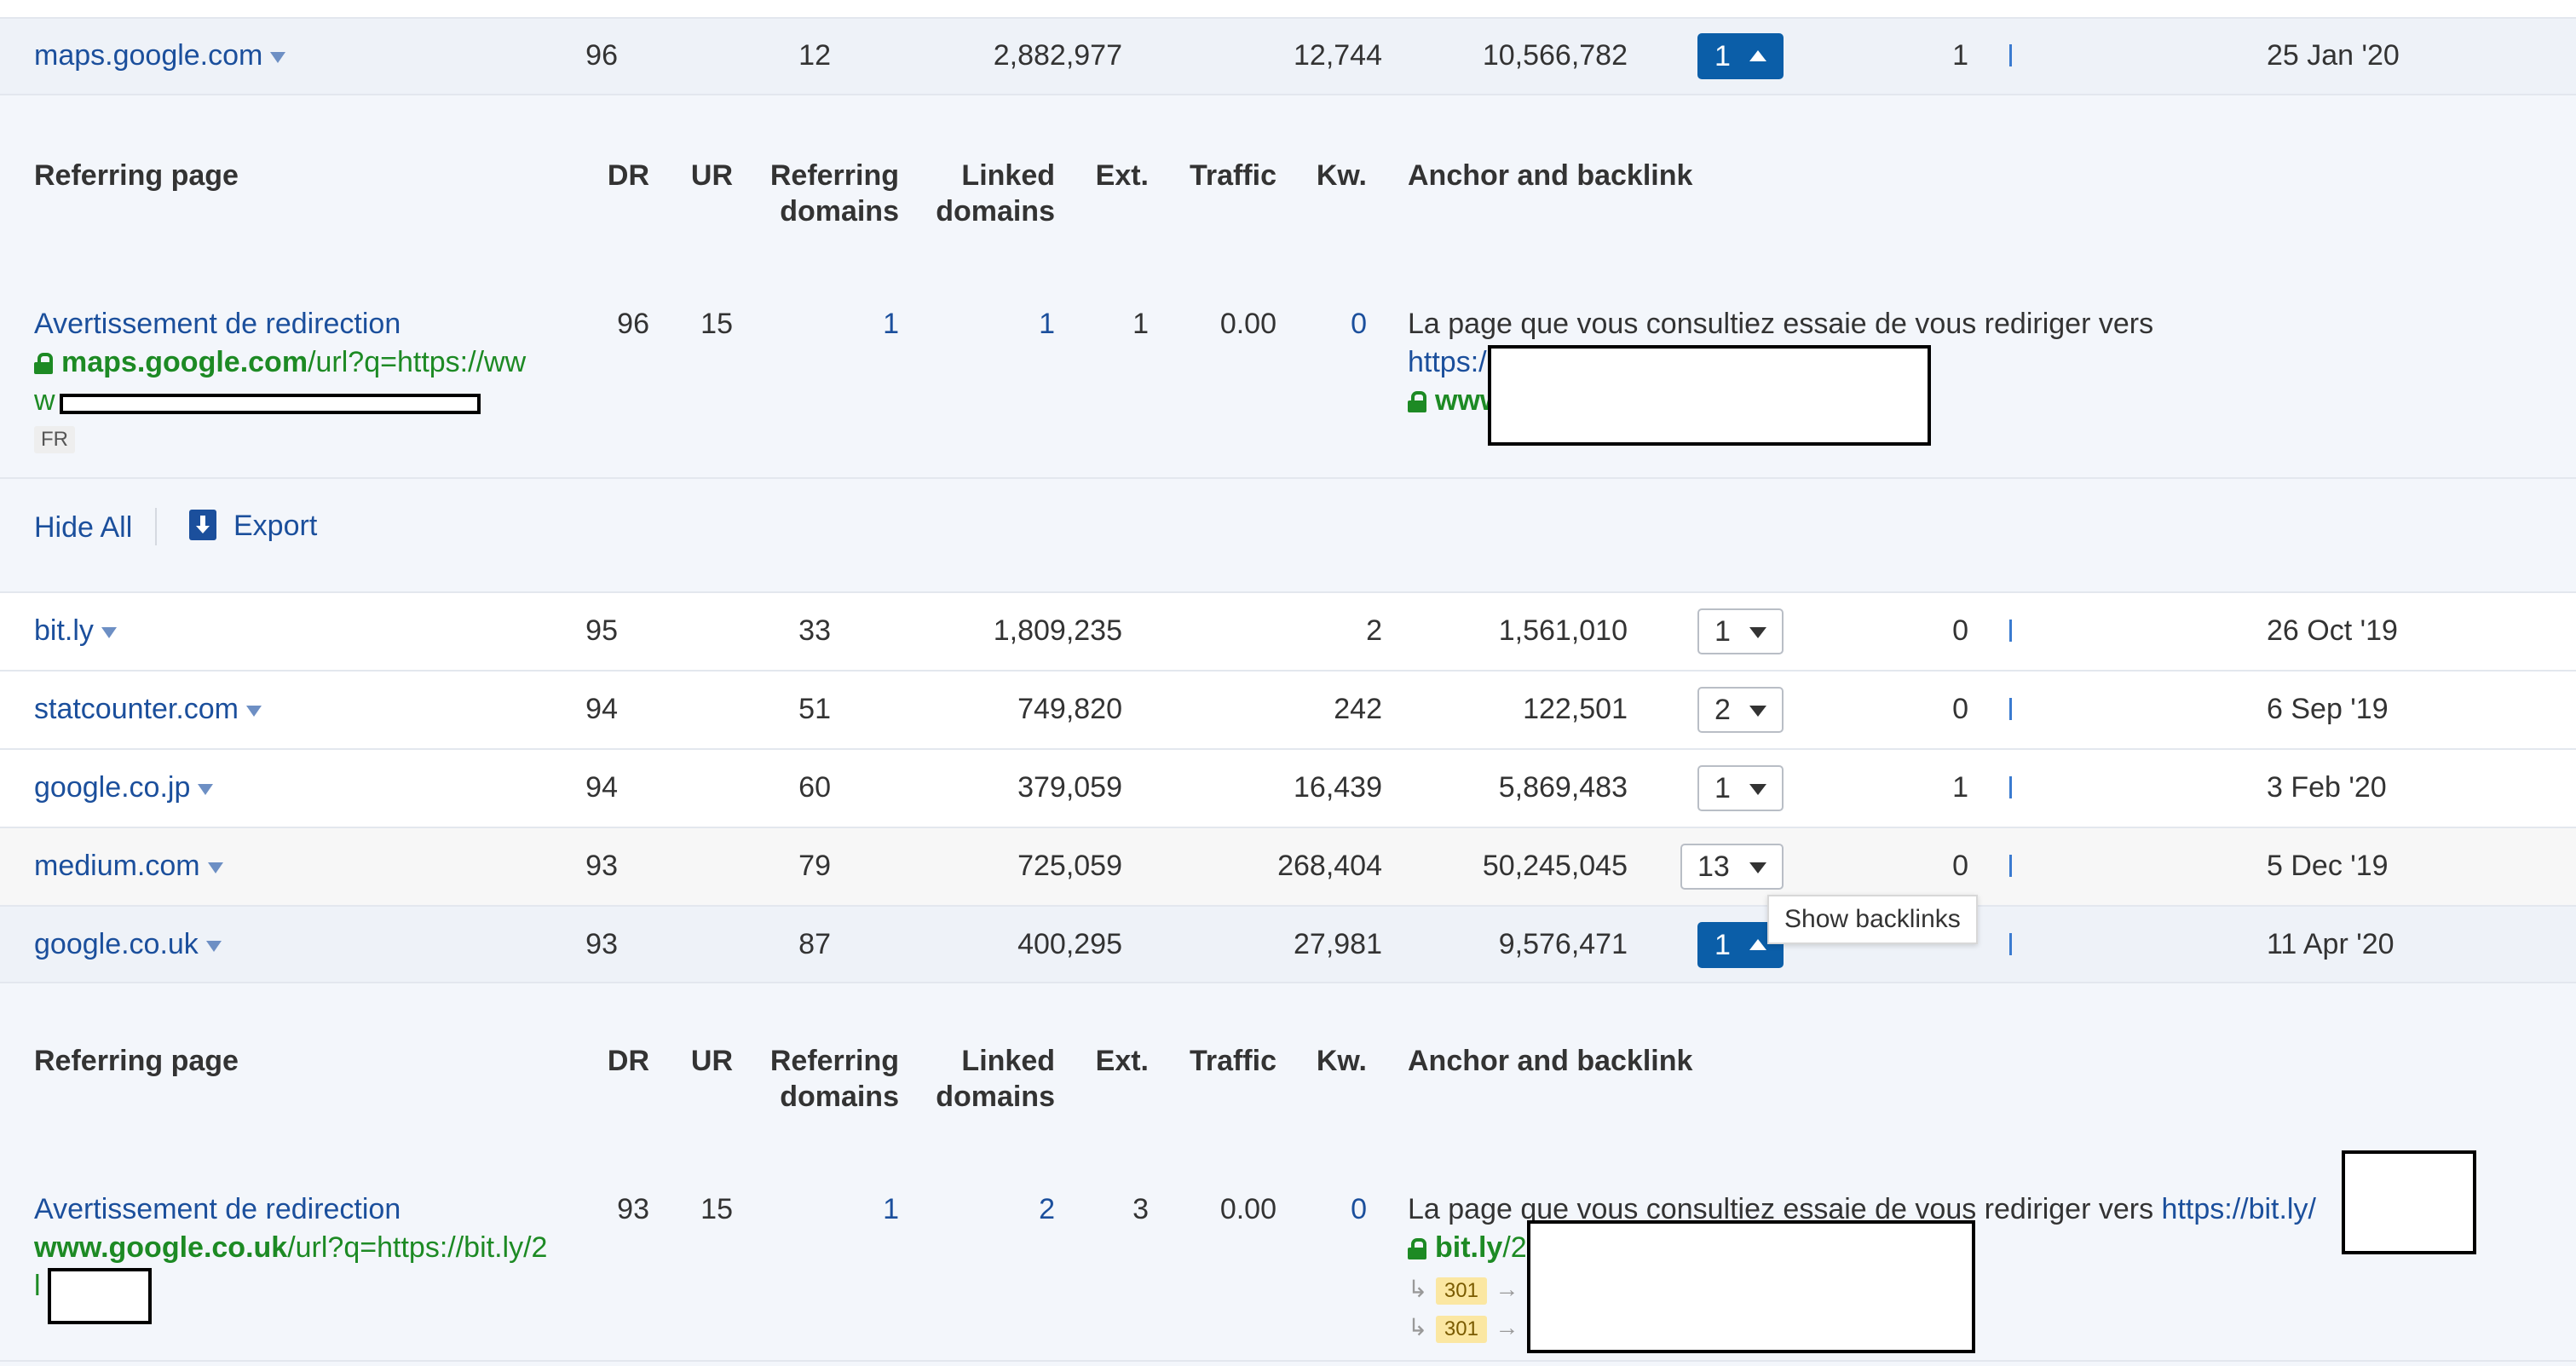 The image size is (2576, 1366). Describe the element at coordinates (1057, 55) in the screenshot. I see `ref-domains-value: 2,882,977` at that location.